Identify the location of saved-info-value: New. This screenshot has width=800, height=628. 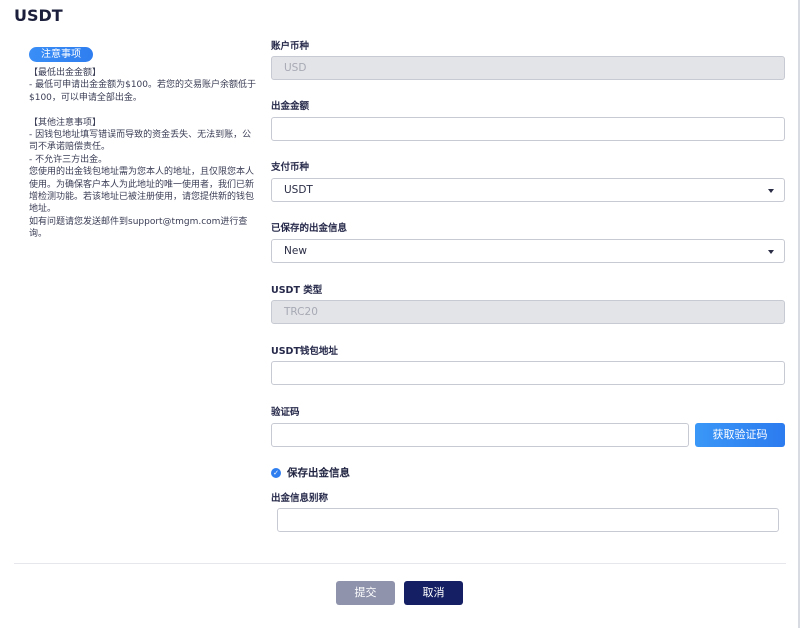
(295, 251).